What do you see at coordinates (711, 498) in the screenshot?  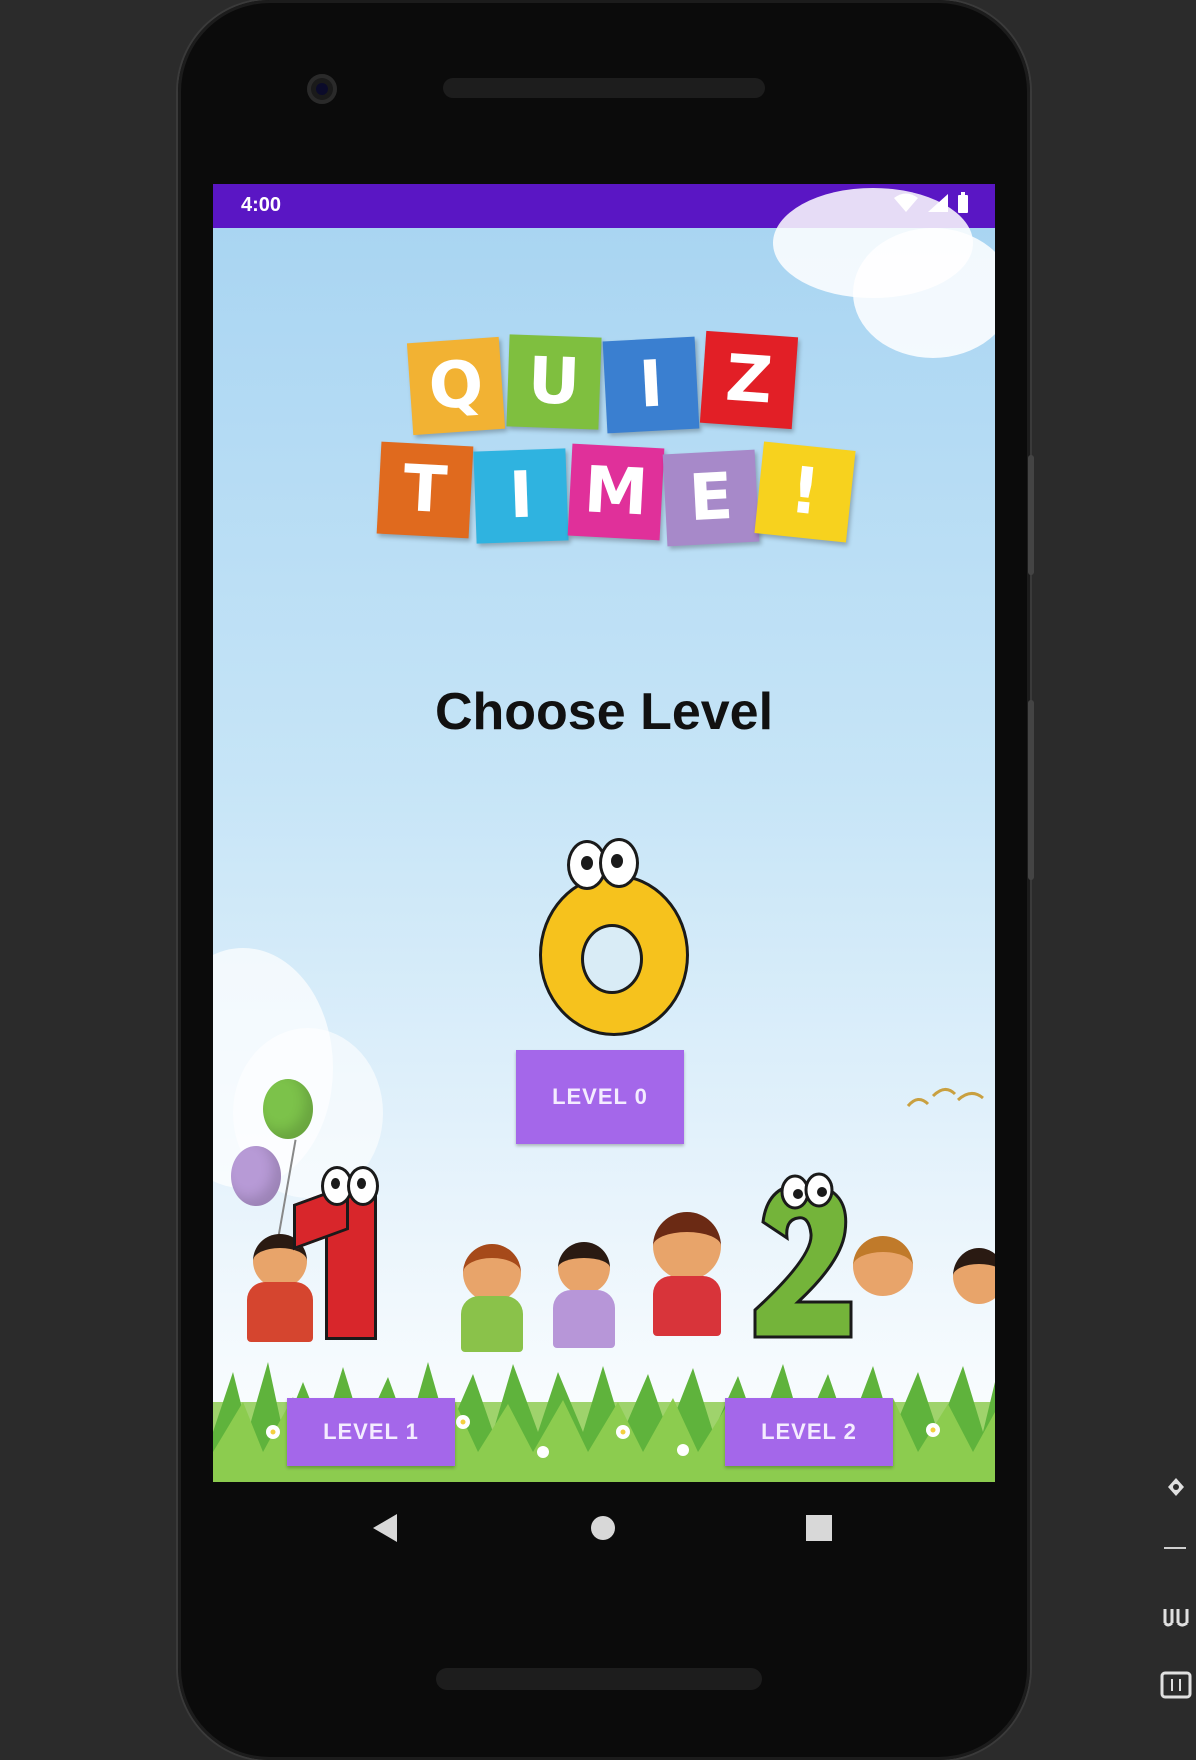 I see `logo-letter: E` at bounding box center [711, 498].